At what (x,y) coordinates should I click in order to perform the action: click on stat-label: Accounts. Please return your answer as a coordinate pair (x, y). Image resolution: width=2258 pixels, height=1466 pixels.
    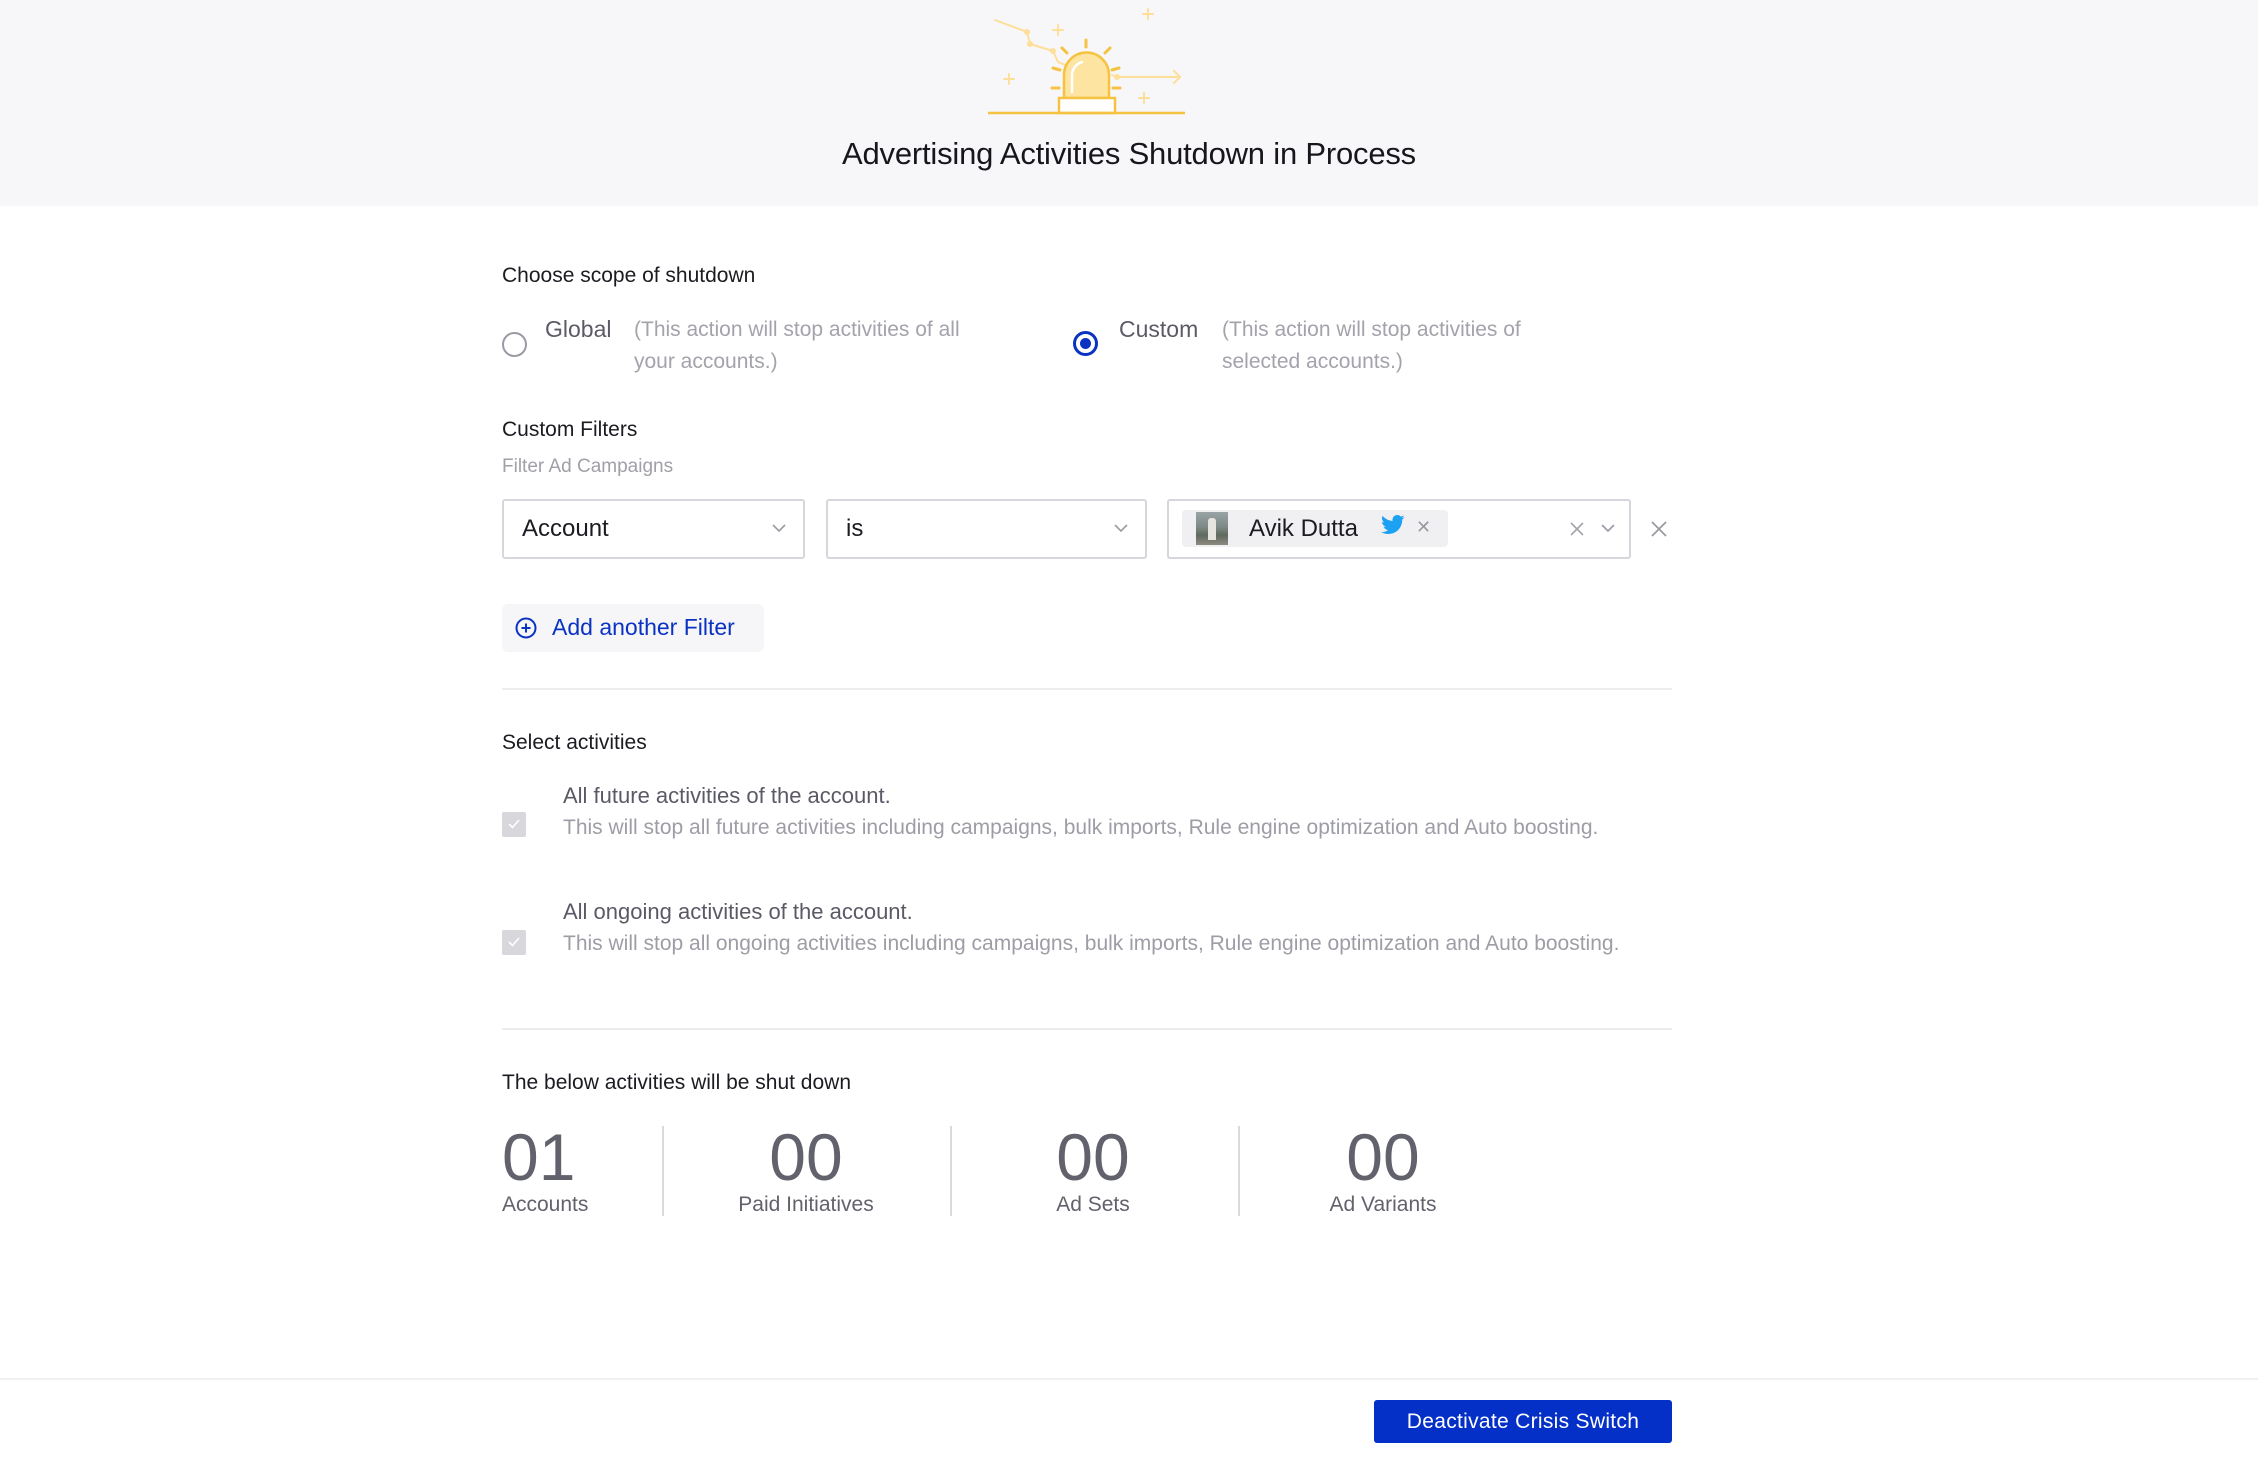
    Looking at the image, I should click on (545, 1204).